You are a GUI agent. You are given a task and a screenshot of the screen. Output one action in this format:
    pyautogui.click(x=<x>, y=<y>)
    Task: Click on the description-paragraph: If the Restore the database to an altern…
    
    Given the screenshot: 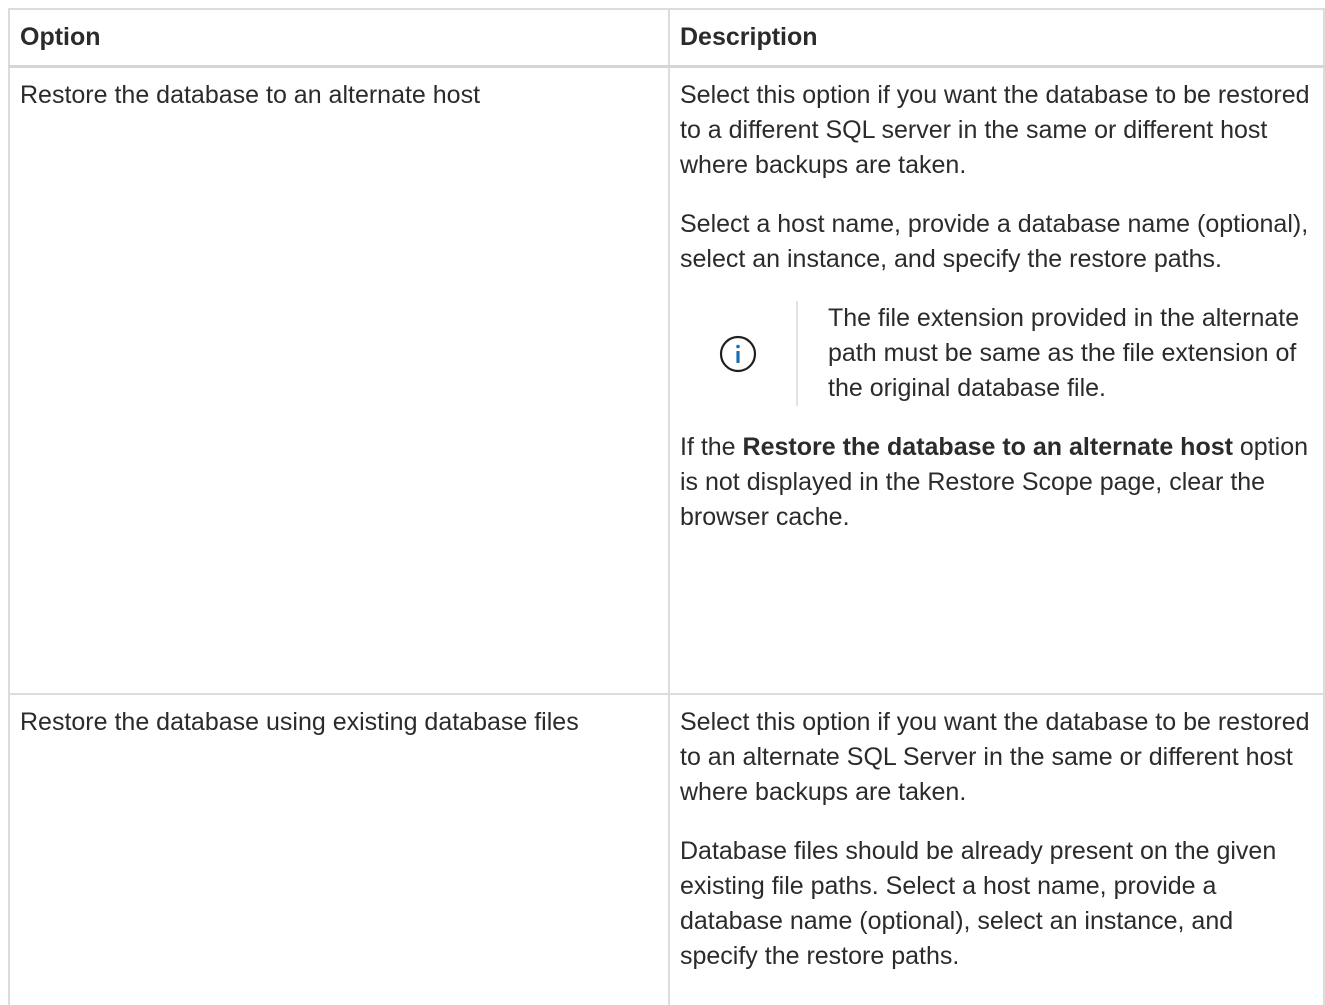 What is the action you would take?
    pyautogui.click(x=996, y=482)
    